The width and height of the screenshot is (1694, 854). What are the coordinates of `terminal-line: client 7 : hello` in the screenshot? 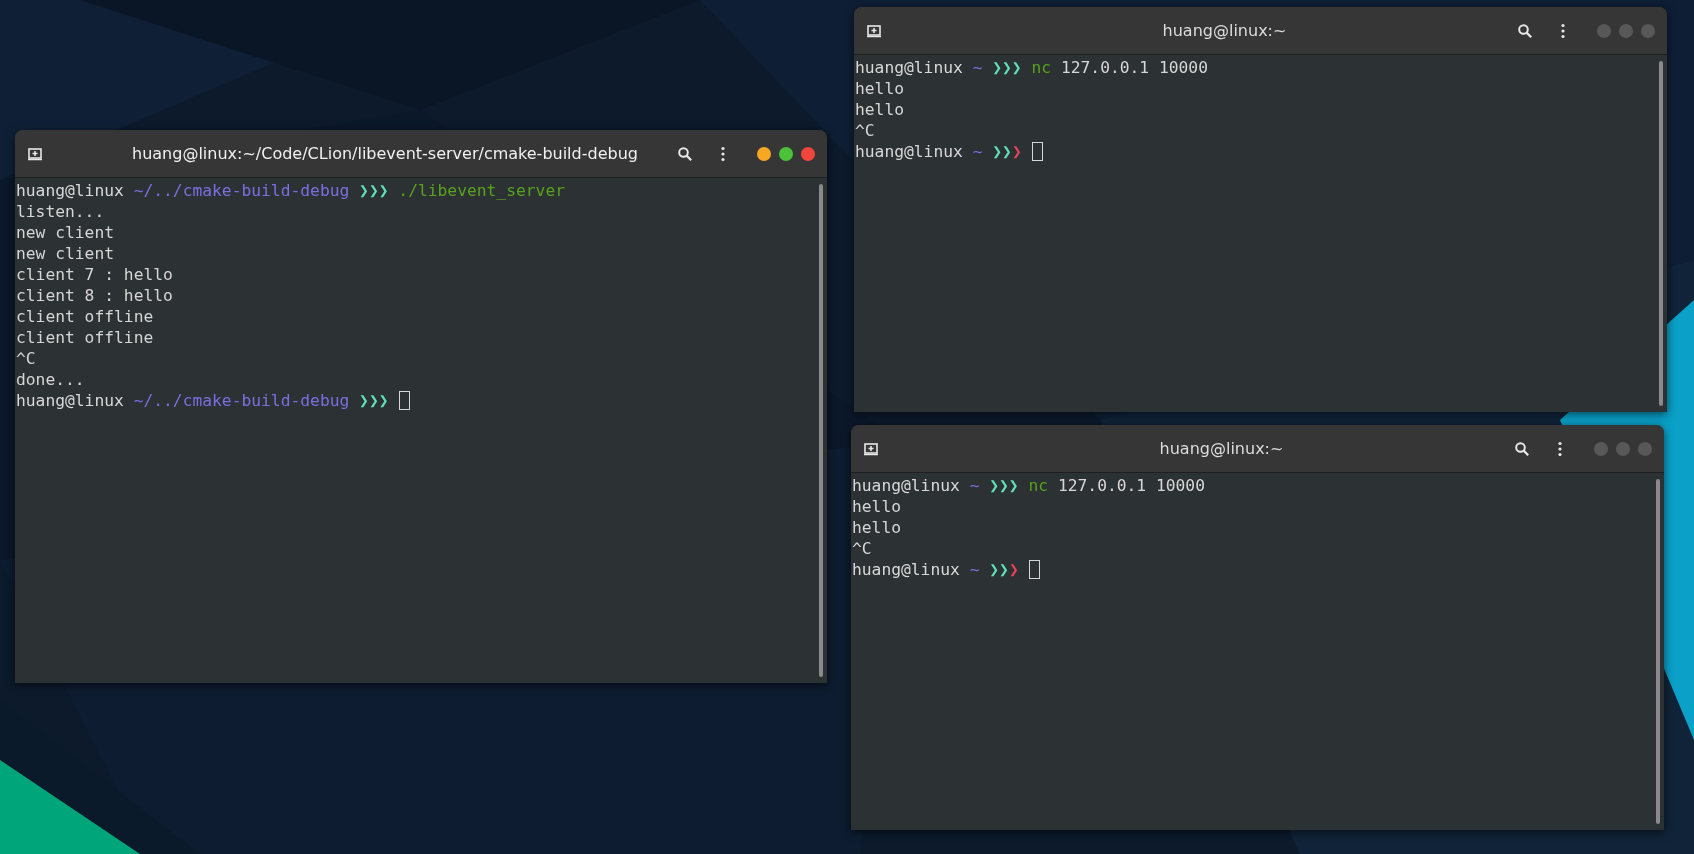 It's located at (94, 274).